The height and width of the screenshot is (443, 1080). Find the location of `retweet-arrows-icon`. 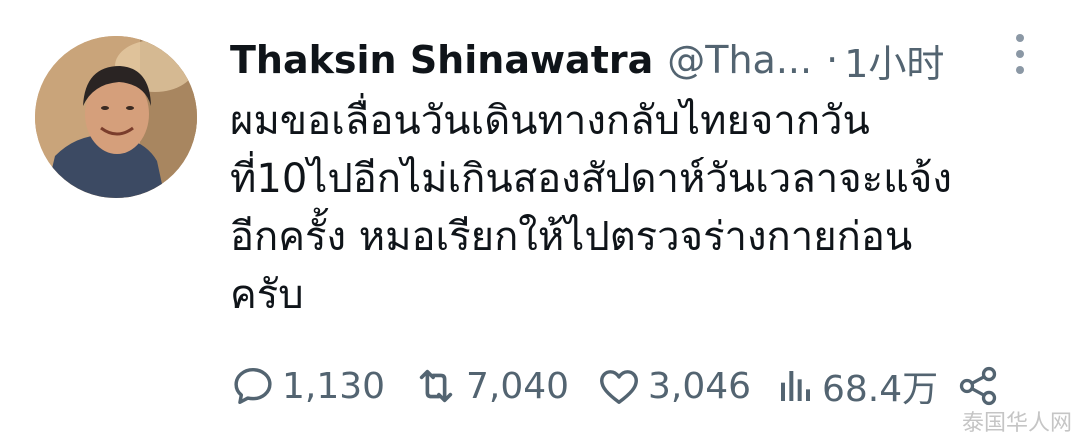

retweet-arrows-icon is located at coordinates (436, 386).